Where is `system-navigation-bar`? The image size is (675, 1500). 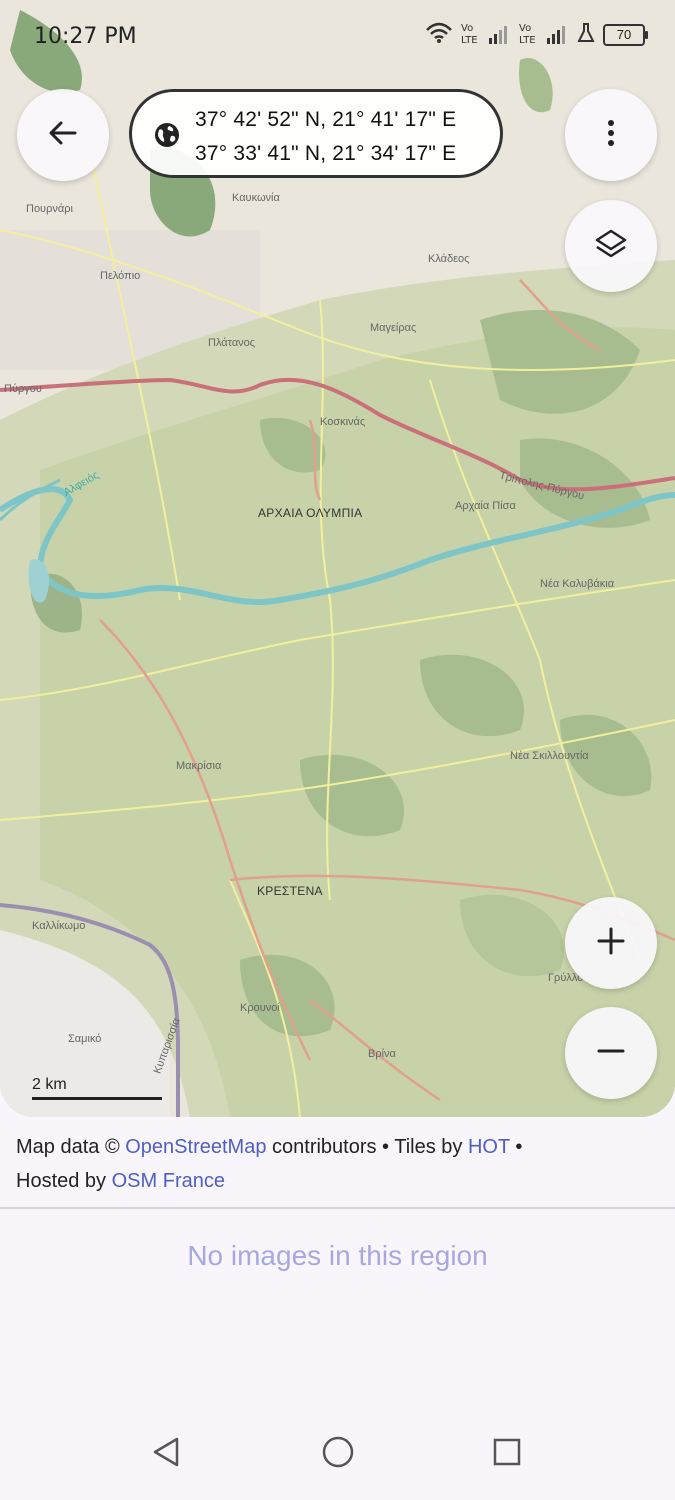 system-navigation-bar is located at coordinates (337, 1453).